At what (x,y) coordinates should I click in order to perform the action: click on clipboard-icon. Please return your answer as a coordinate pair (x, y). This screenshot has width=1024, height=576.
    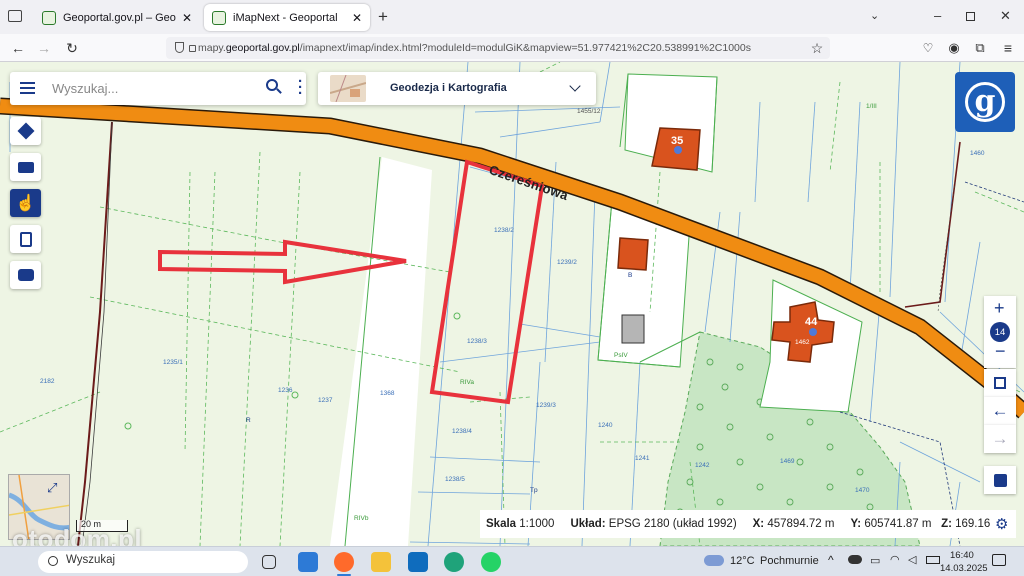
    Looking at the image, I should click on (25, 239).